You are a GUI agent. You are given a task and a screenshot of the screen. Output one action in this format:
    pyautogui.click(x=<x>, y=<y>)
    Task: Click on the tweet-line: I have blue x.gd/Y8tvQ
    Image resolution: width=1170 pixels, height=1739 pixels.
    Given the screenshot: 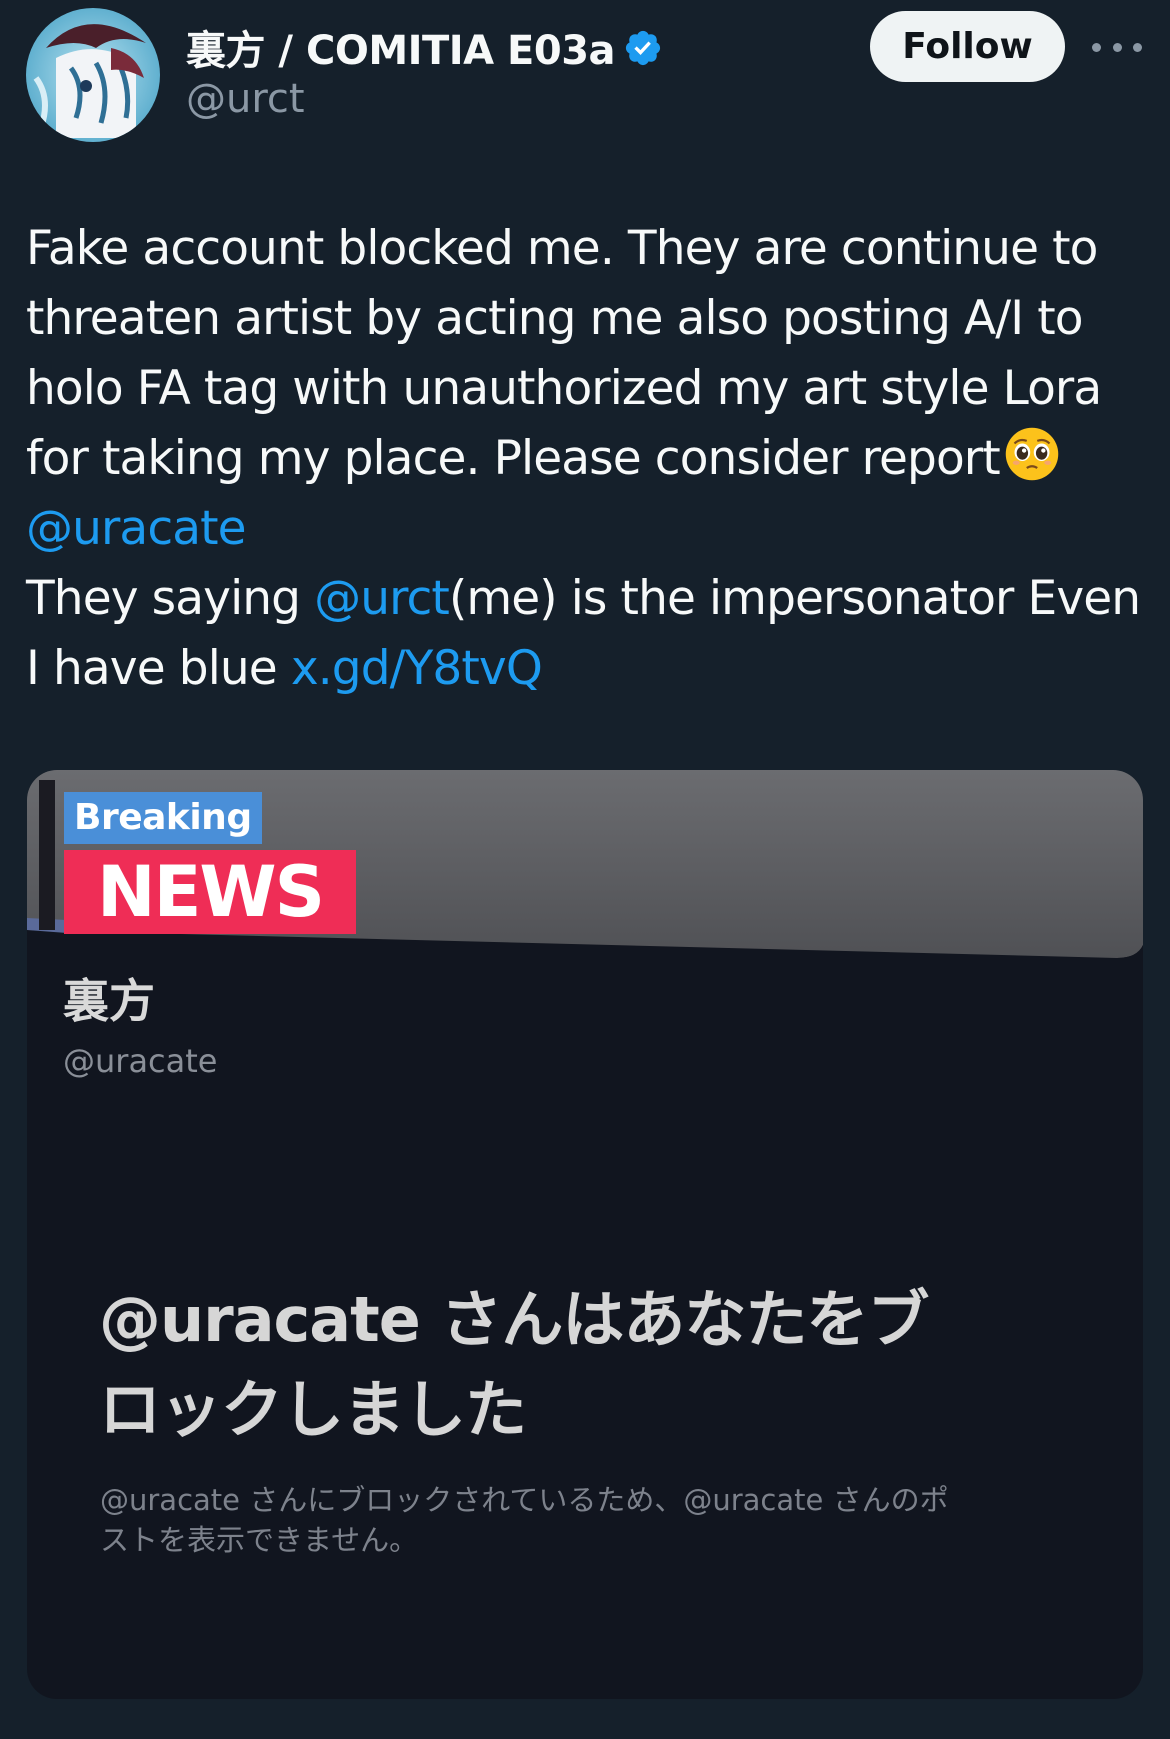 What is the action you would take?
    pyautogui.click(x=588, y=669)
    